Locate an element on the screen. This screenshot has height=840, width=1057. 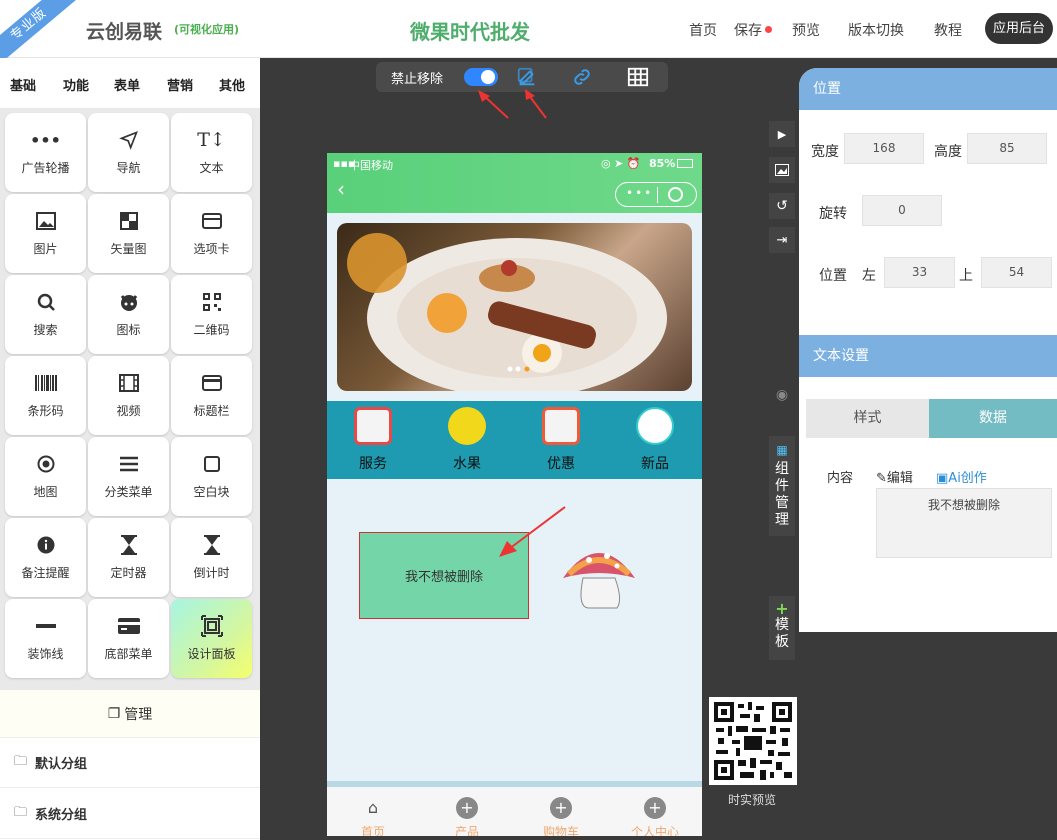
template-button: + 模 板 is located at coordinates (782, 628).